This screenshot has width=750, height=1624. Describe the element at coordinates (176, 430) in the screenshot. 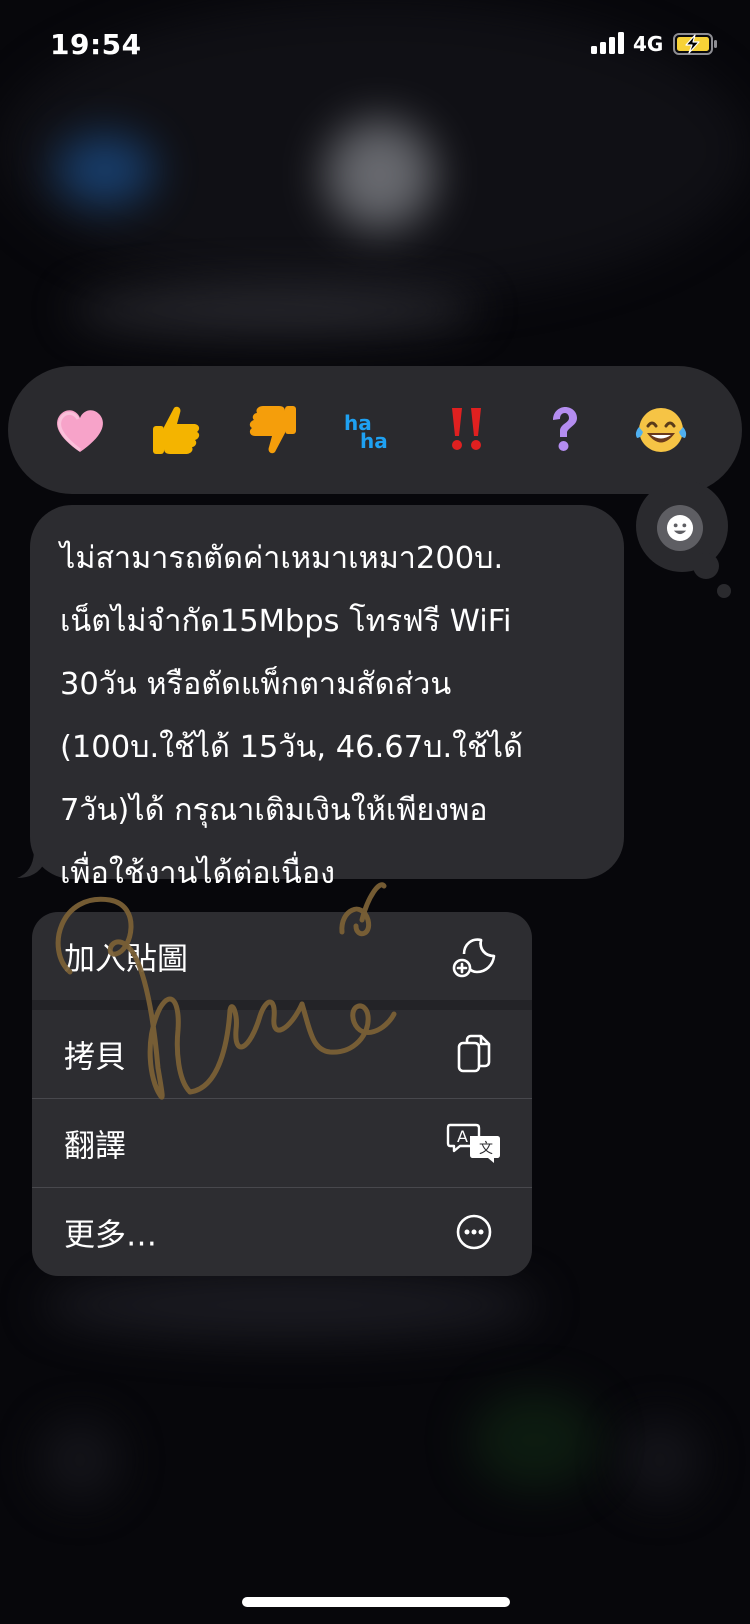

I see `thumbs-up-icon` at that location.